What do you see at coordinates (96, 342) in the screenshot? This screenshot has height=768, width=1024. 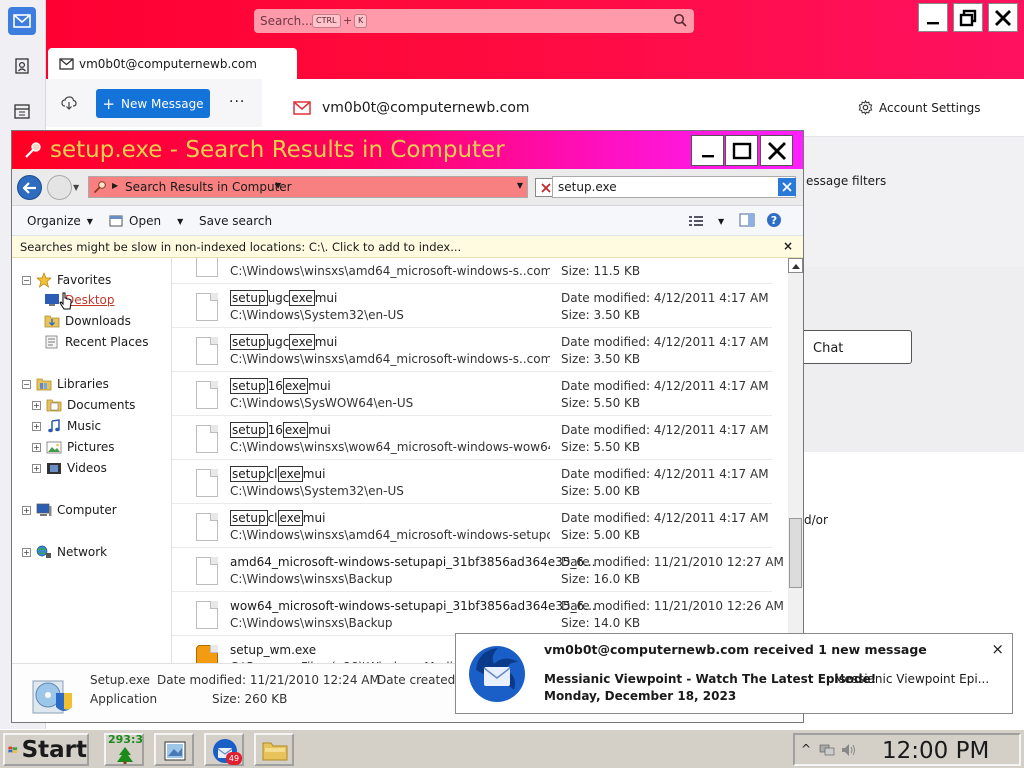 I see `nav-recent-places: Recent Places` at bounding box center [96, 342].